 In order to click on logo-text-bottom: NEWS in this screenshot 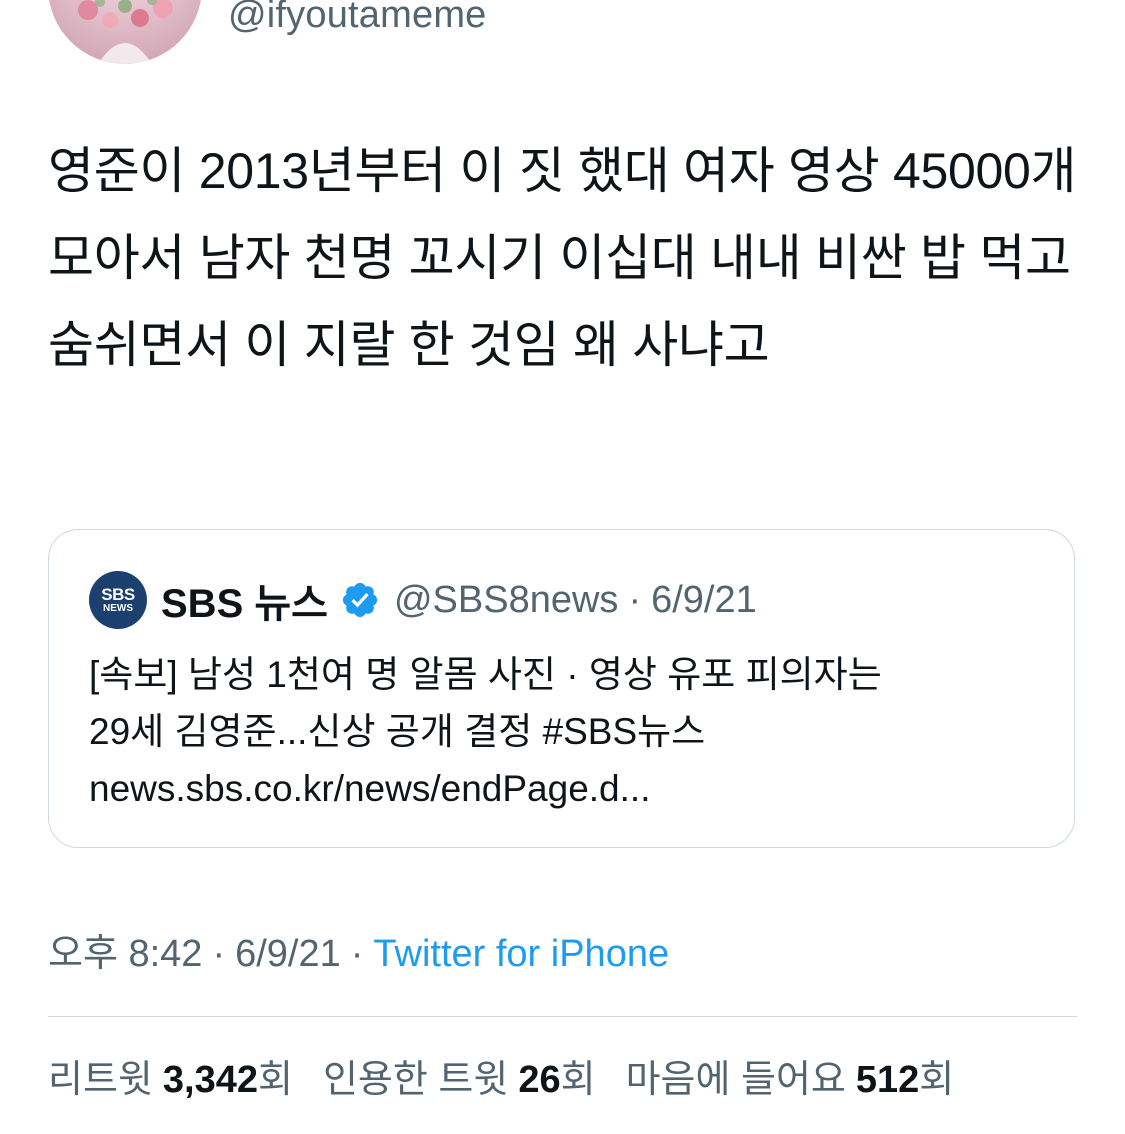, I will do `click(118, 608)`.